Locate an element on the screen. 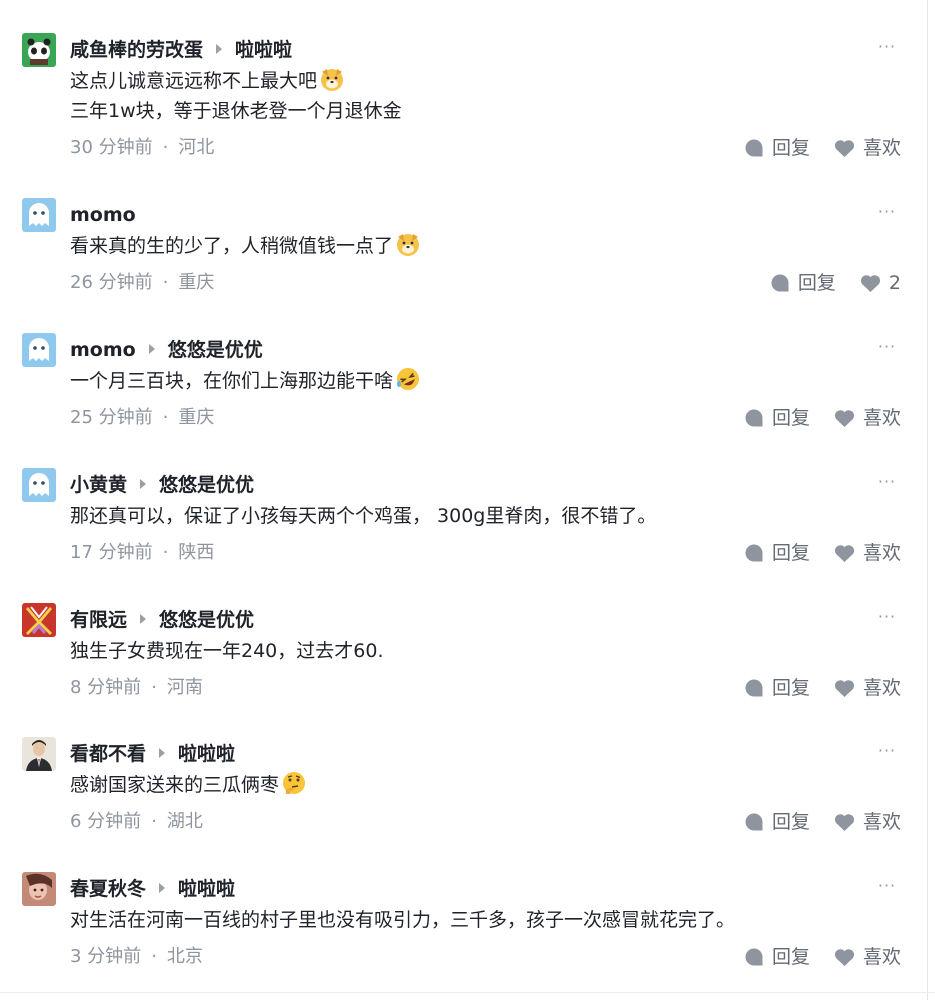  red-x-avatar is located at coordinates (39, 620).